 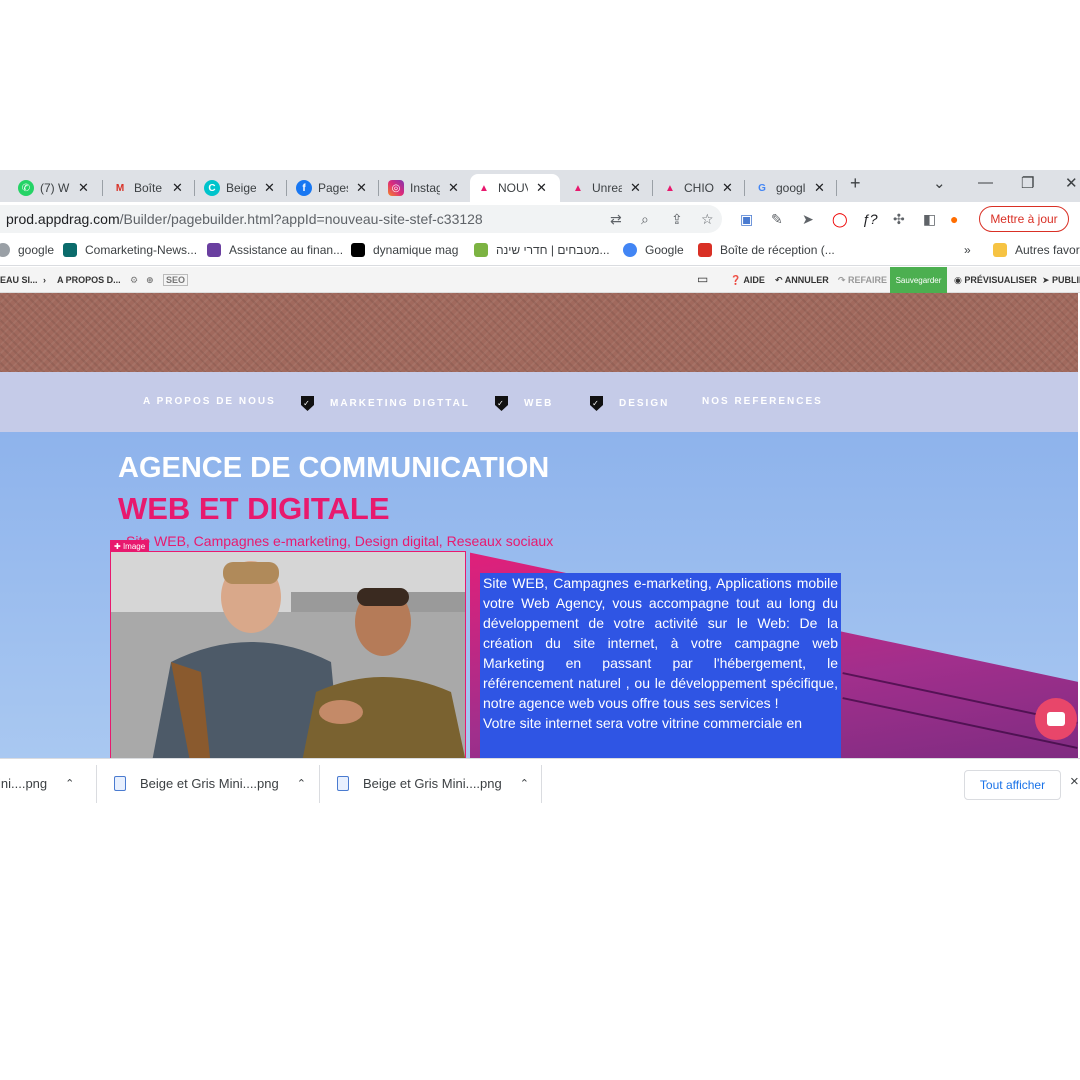 I want to click on tab-instagram: ◎ Instag ✕, so click(x=425, y=188).